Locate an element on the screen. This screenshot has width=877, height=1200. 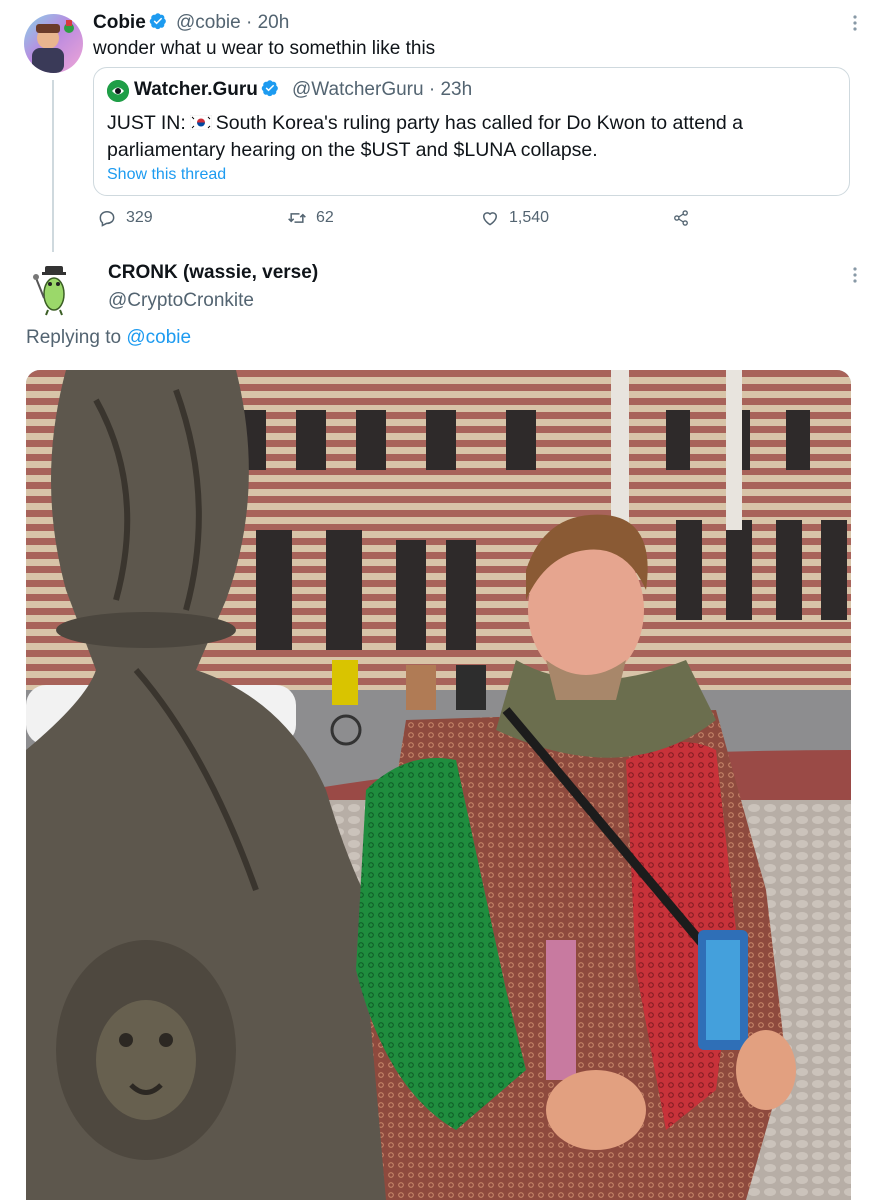
reply-count: 329 is located at coordinates (139, 217).